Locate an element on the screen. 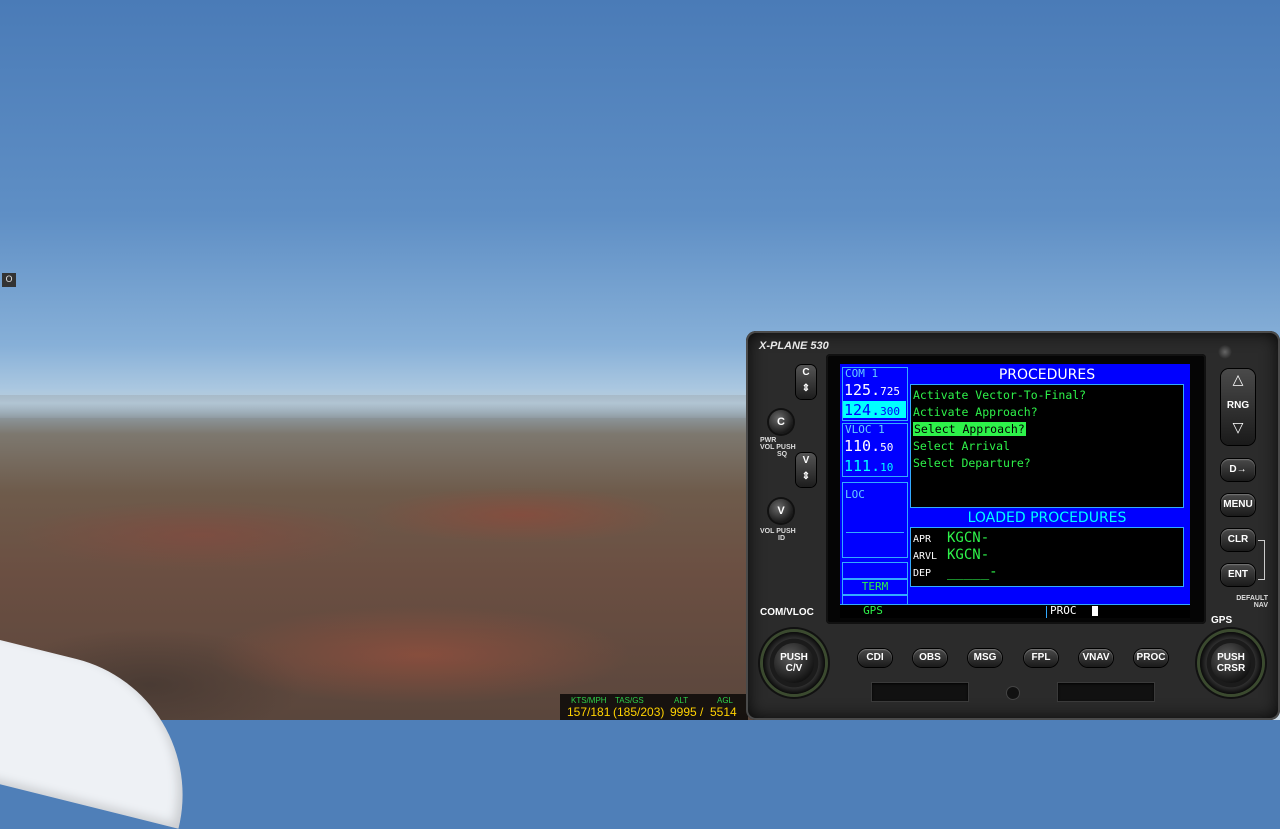  direct-to-button: D→ is located at coordinates (1238, 470).